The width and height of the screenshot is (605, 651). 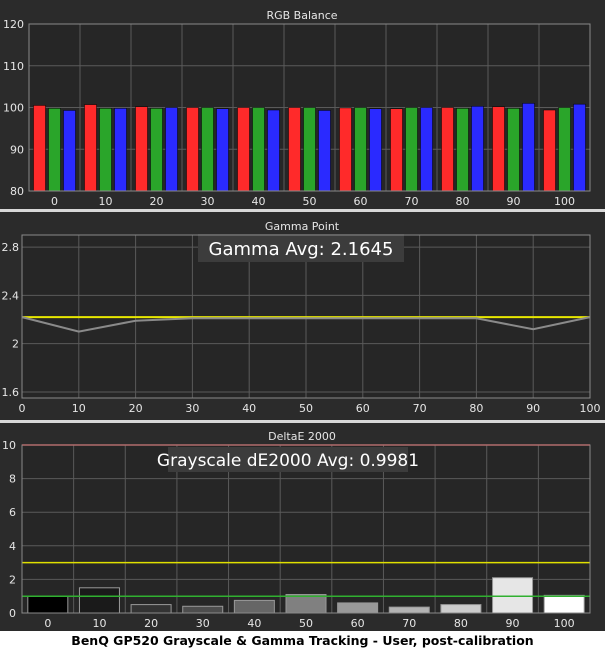 I want to click on gamma-avg-annotation: Gamma Avg: 2.1645, so click(x=301, y=249).